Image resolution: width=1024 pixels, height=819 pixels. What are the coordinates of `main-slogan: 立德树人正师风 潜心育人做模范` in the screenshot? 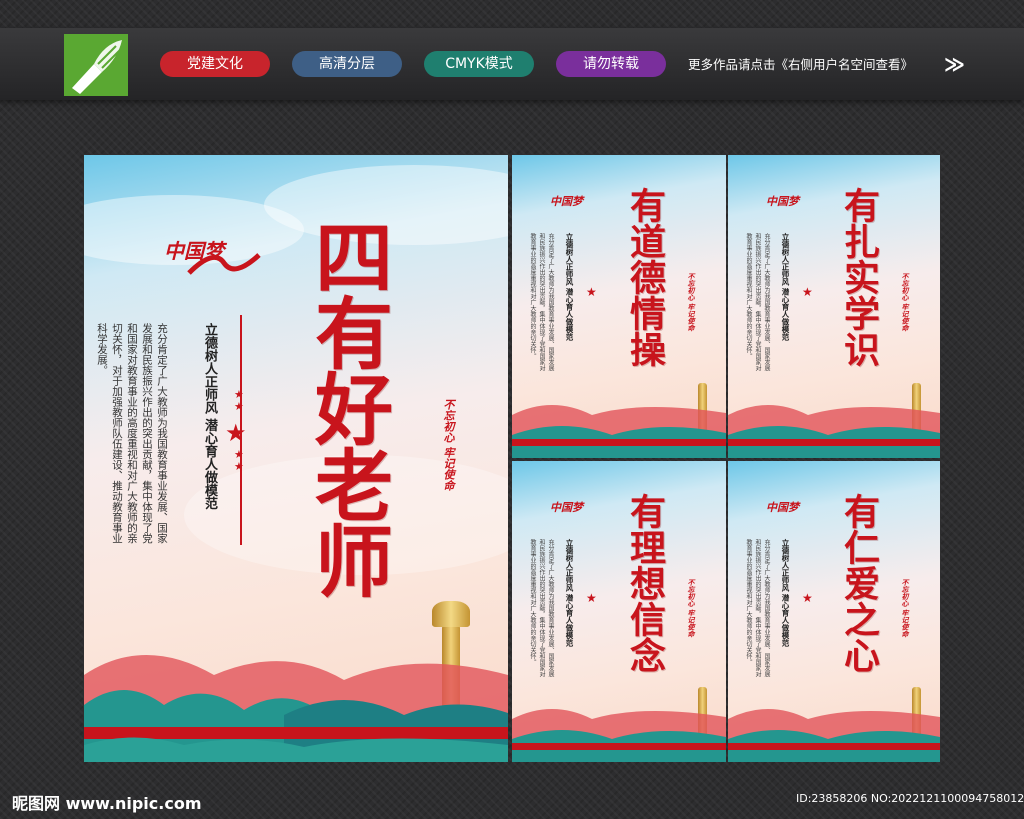 It's located at (209, 416).